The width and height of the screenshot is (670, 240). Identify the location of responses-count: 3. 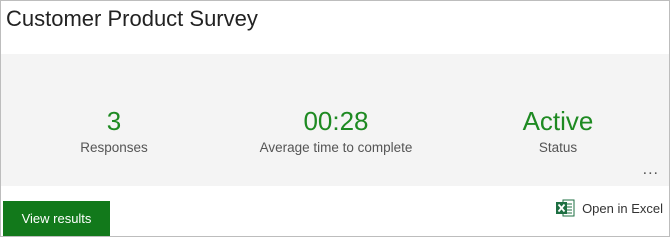
(114, 121).